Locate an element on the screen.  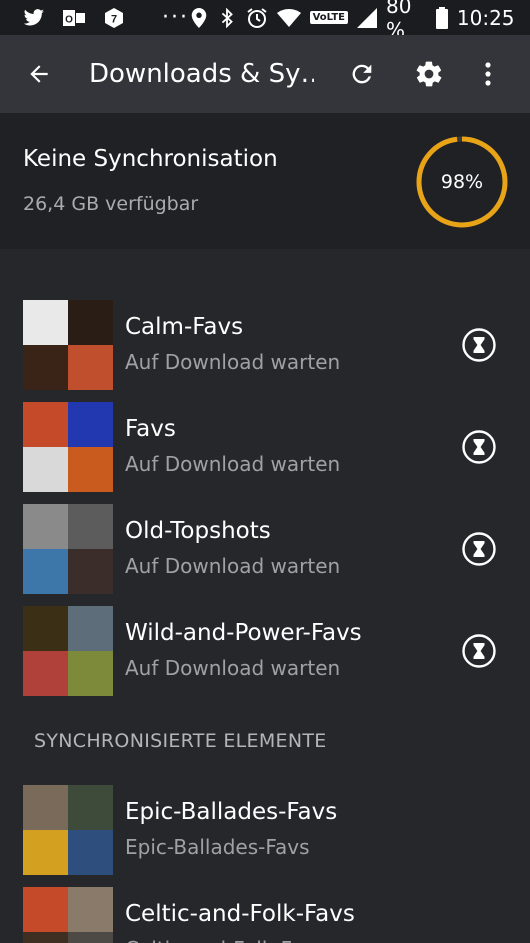
storage-available: 26,4 GB verfügbar is located at coordinates (111, 204).